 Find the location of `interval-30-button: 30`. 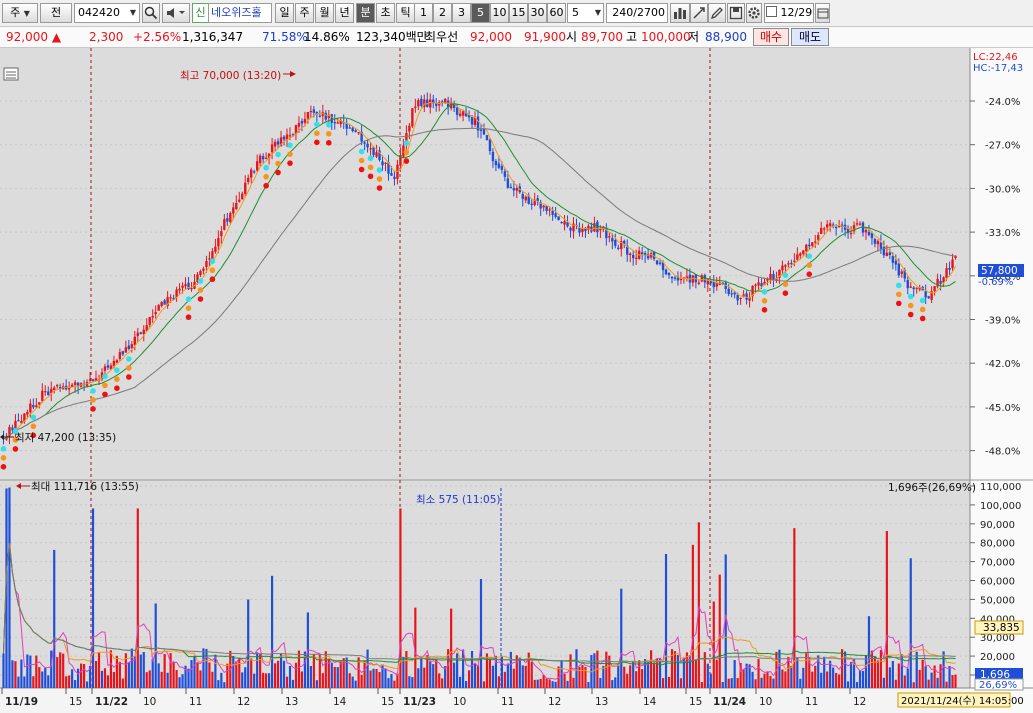

interval-30-button: 30 is located at coordinates (537, 13).